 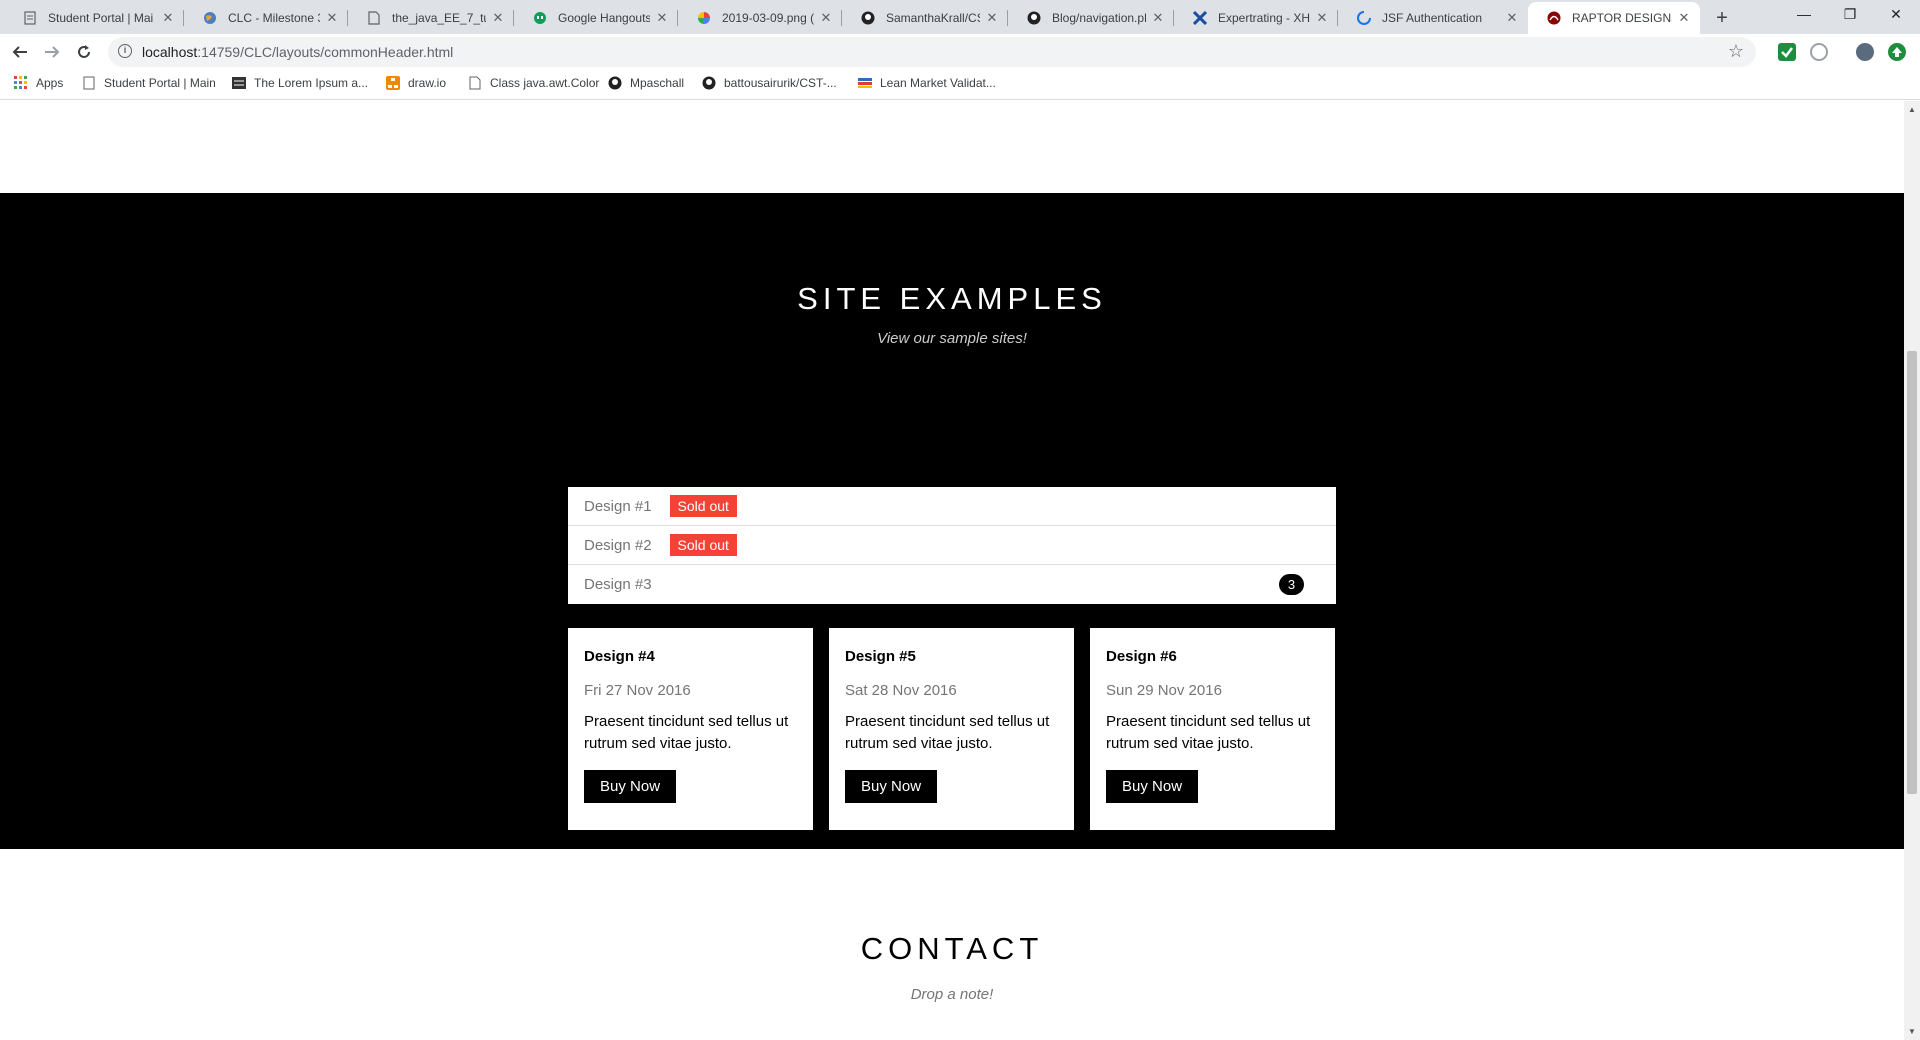 What do you see at coordinates (1141, 656) in the screenshot?
I see `card-title: Design #6` at bounding box center [1141, 656].